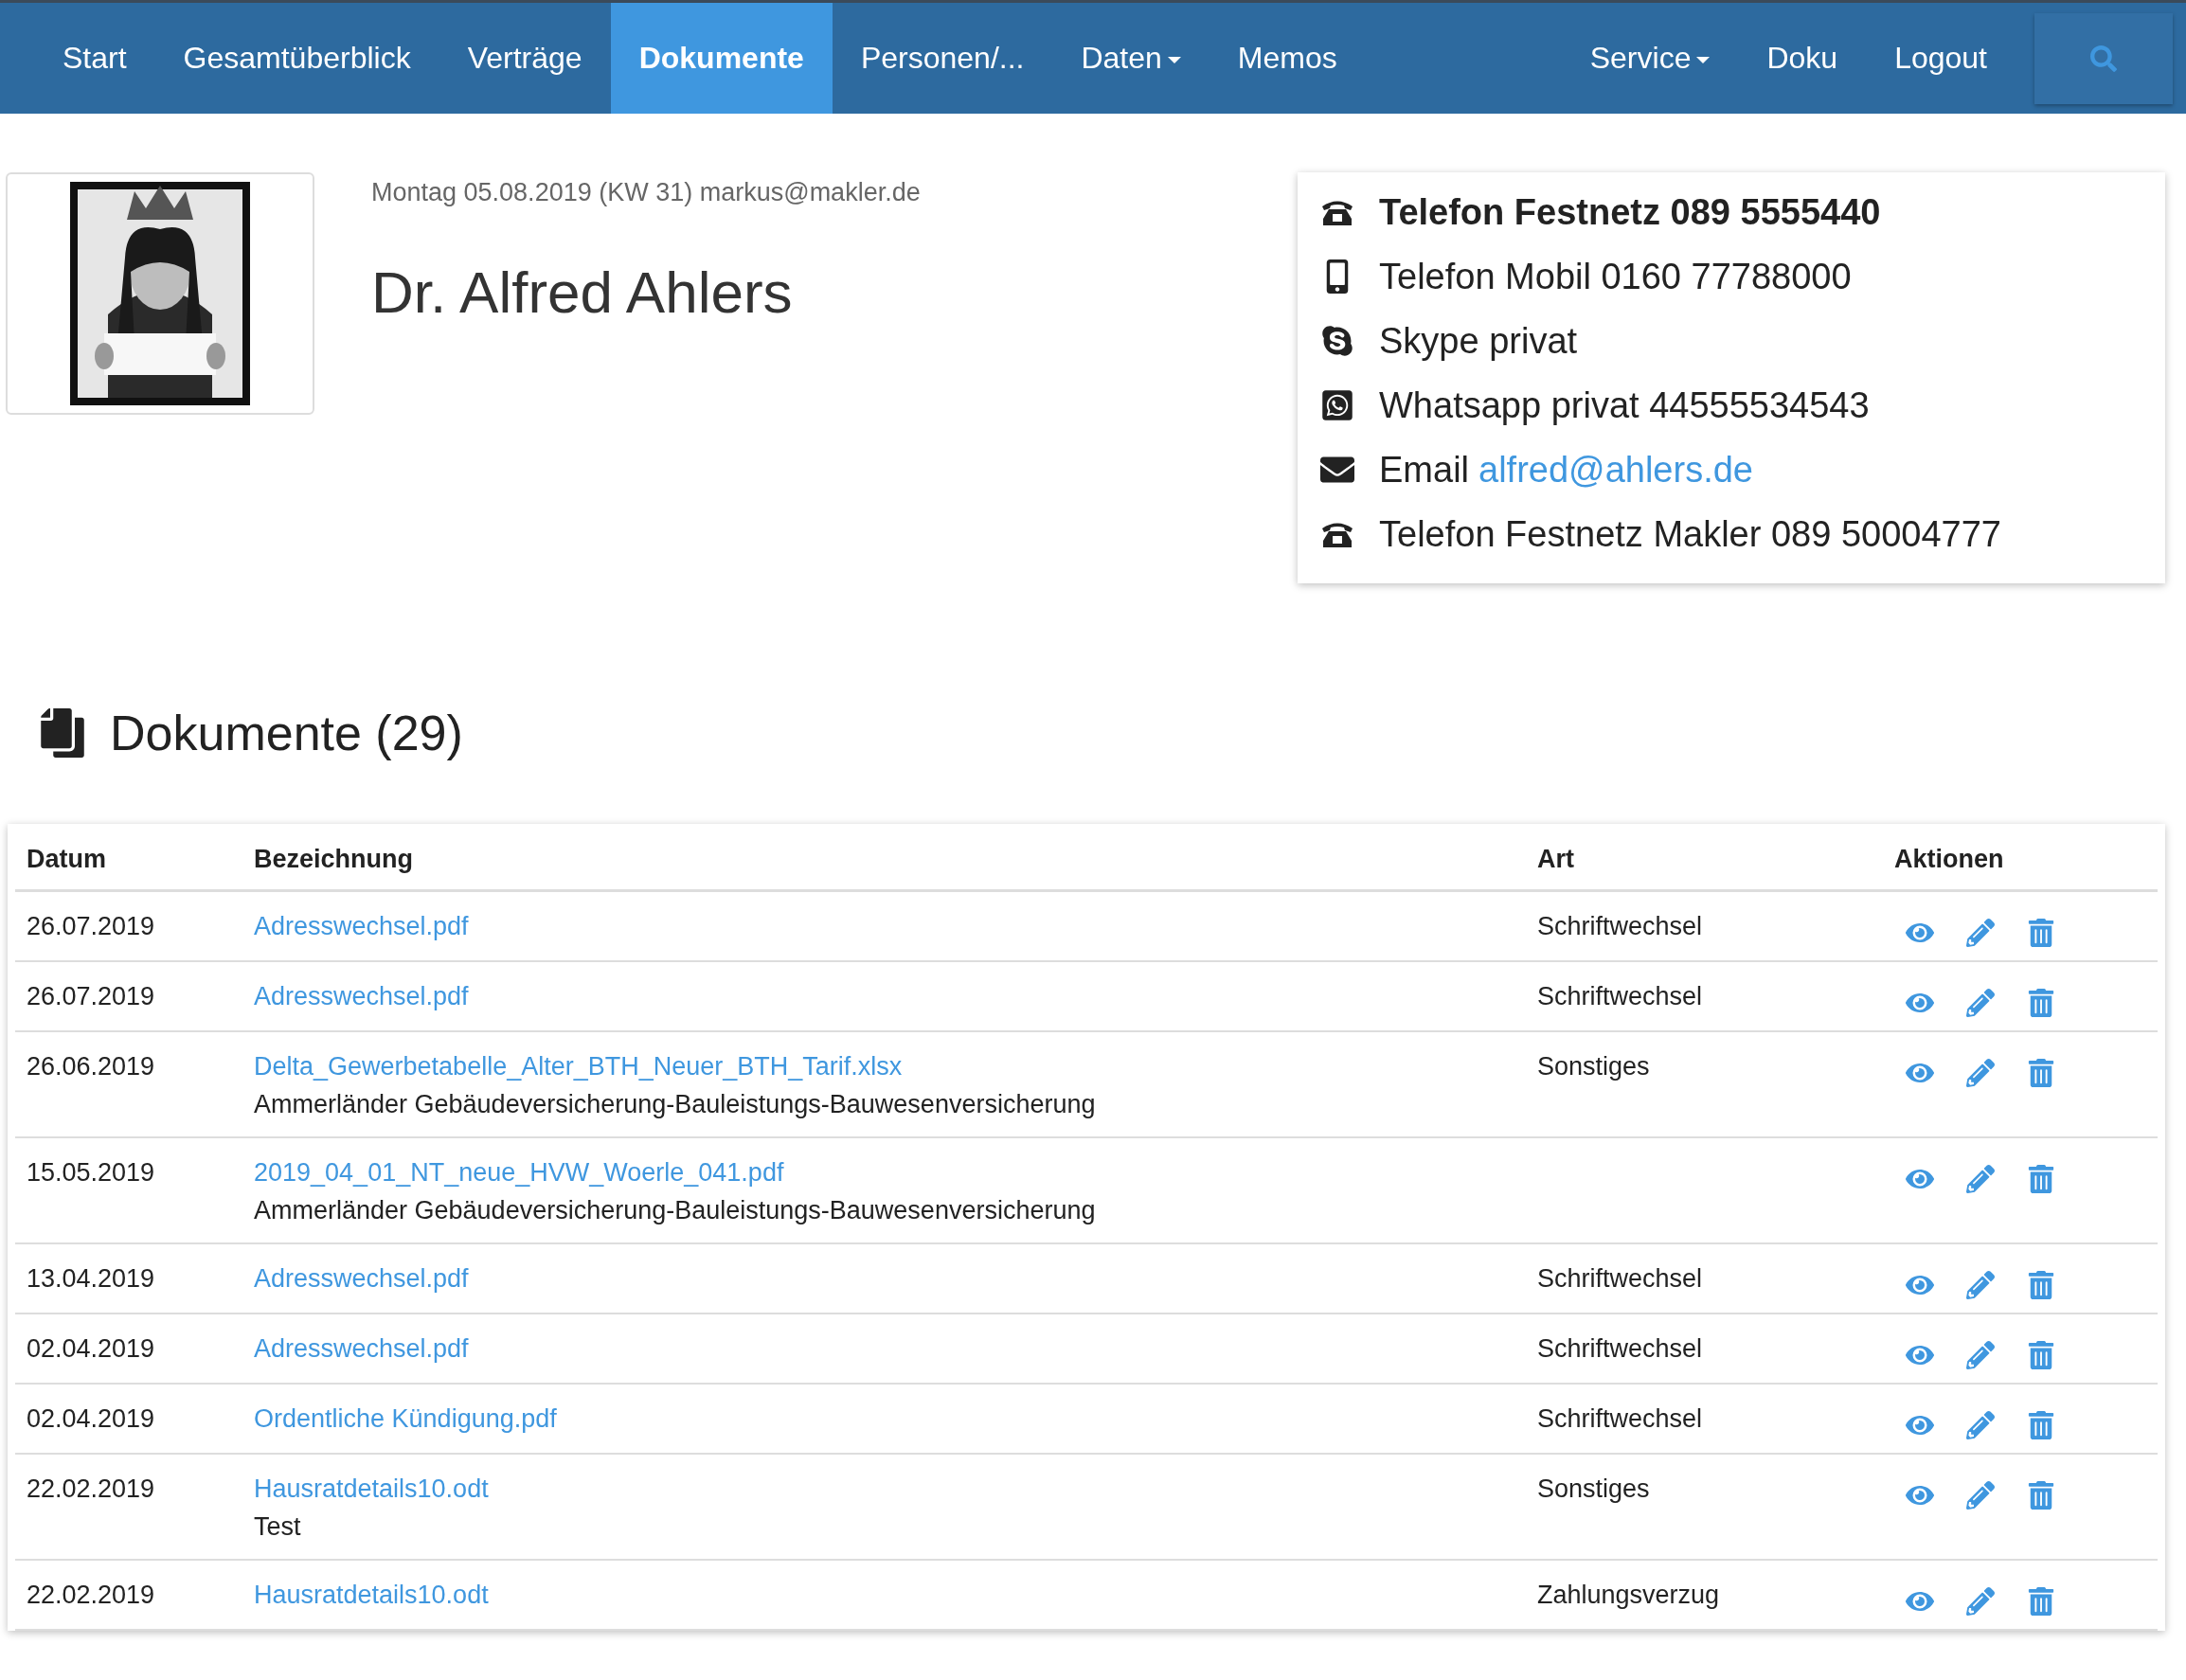 The width and height of the screenshot is (2186, 1680). I want to click on type-cell: Zahlungsverzug, so click(1629, 1595).